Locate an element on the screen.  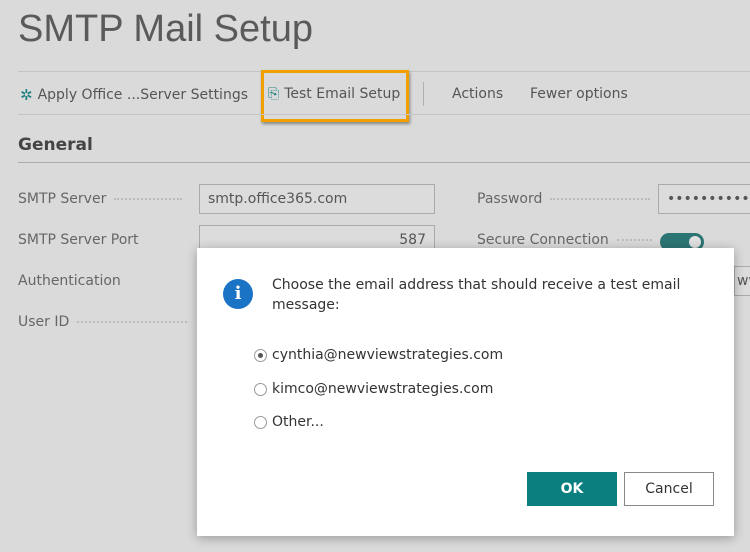
ok-button: OK is located at coordinates (572, 489).